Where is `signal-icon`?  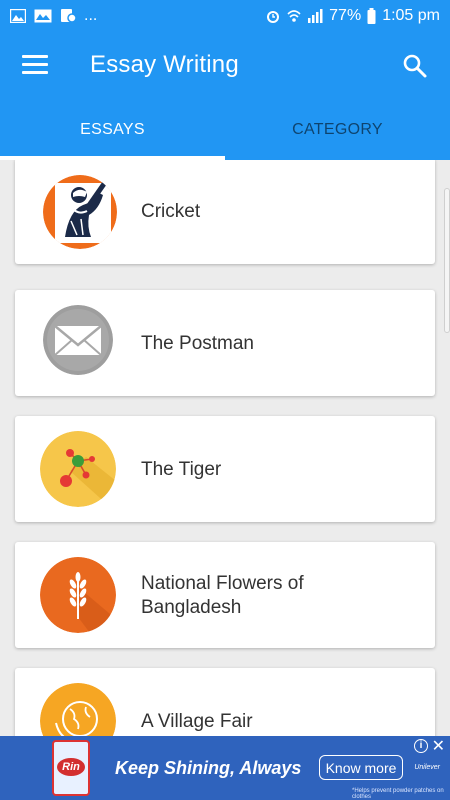 signal-icon is located at coordinates (315, 16).